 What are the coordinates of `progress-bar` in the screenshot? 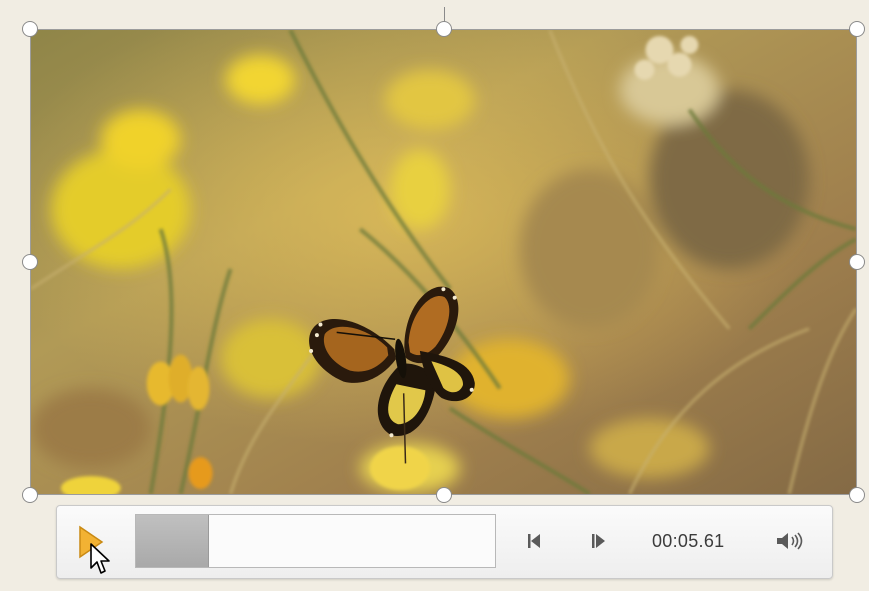 It's located at (315, 541).